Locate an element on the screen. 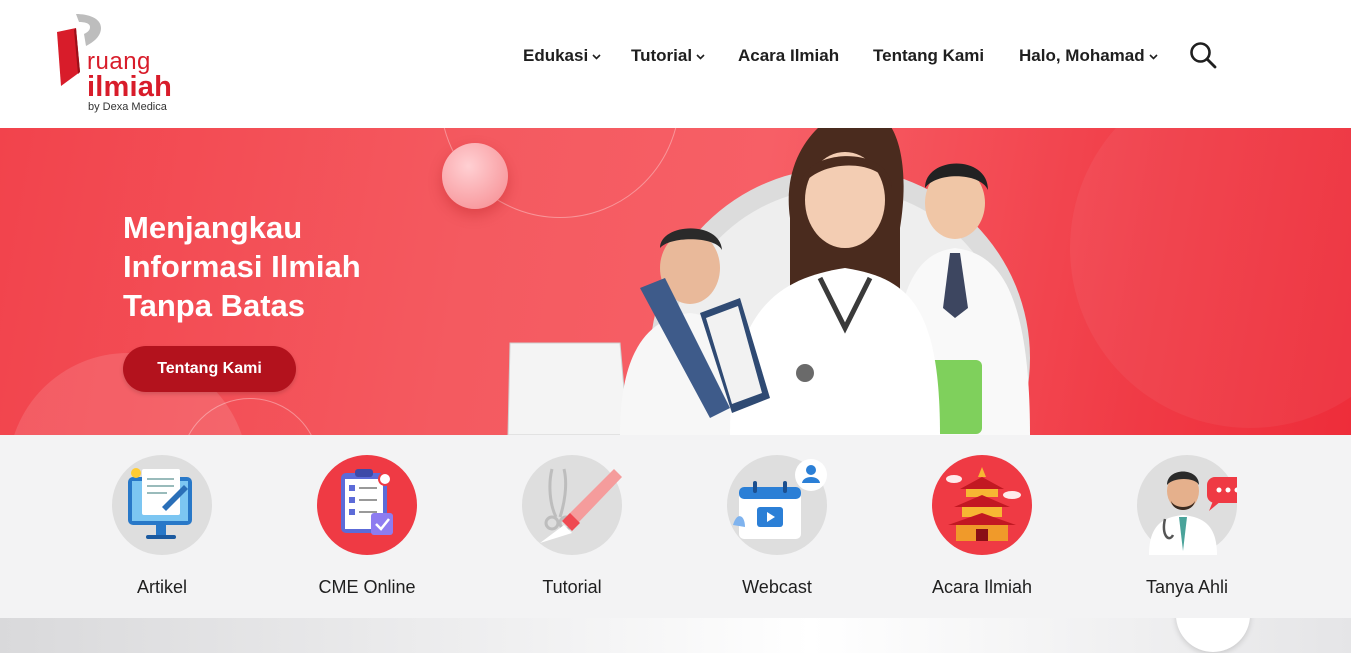 Image resolution: width=1351 pixels, height=653 pixels. category-label: Tanya Ahli is located at coordinates (1187, 587).